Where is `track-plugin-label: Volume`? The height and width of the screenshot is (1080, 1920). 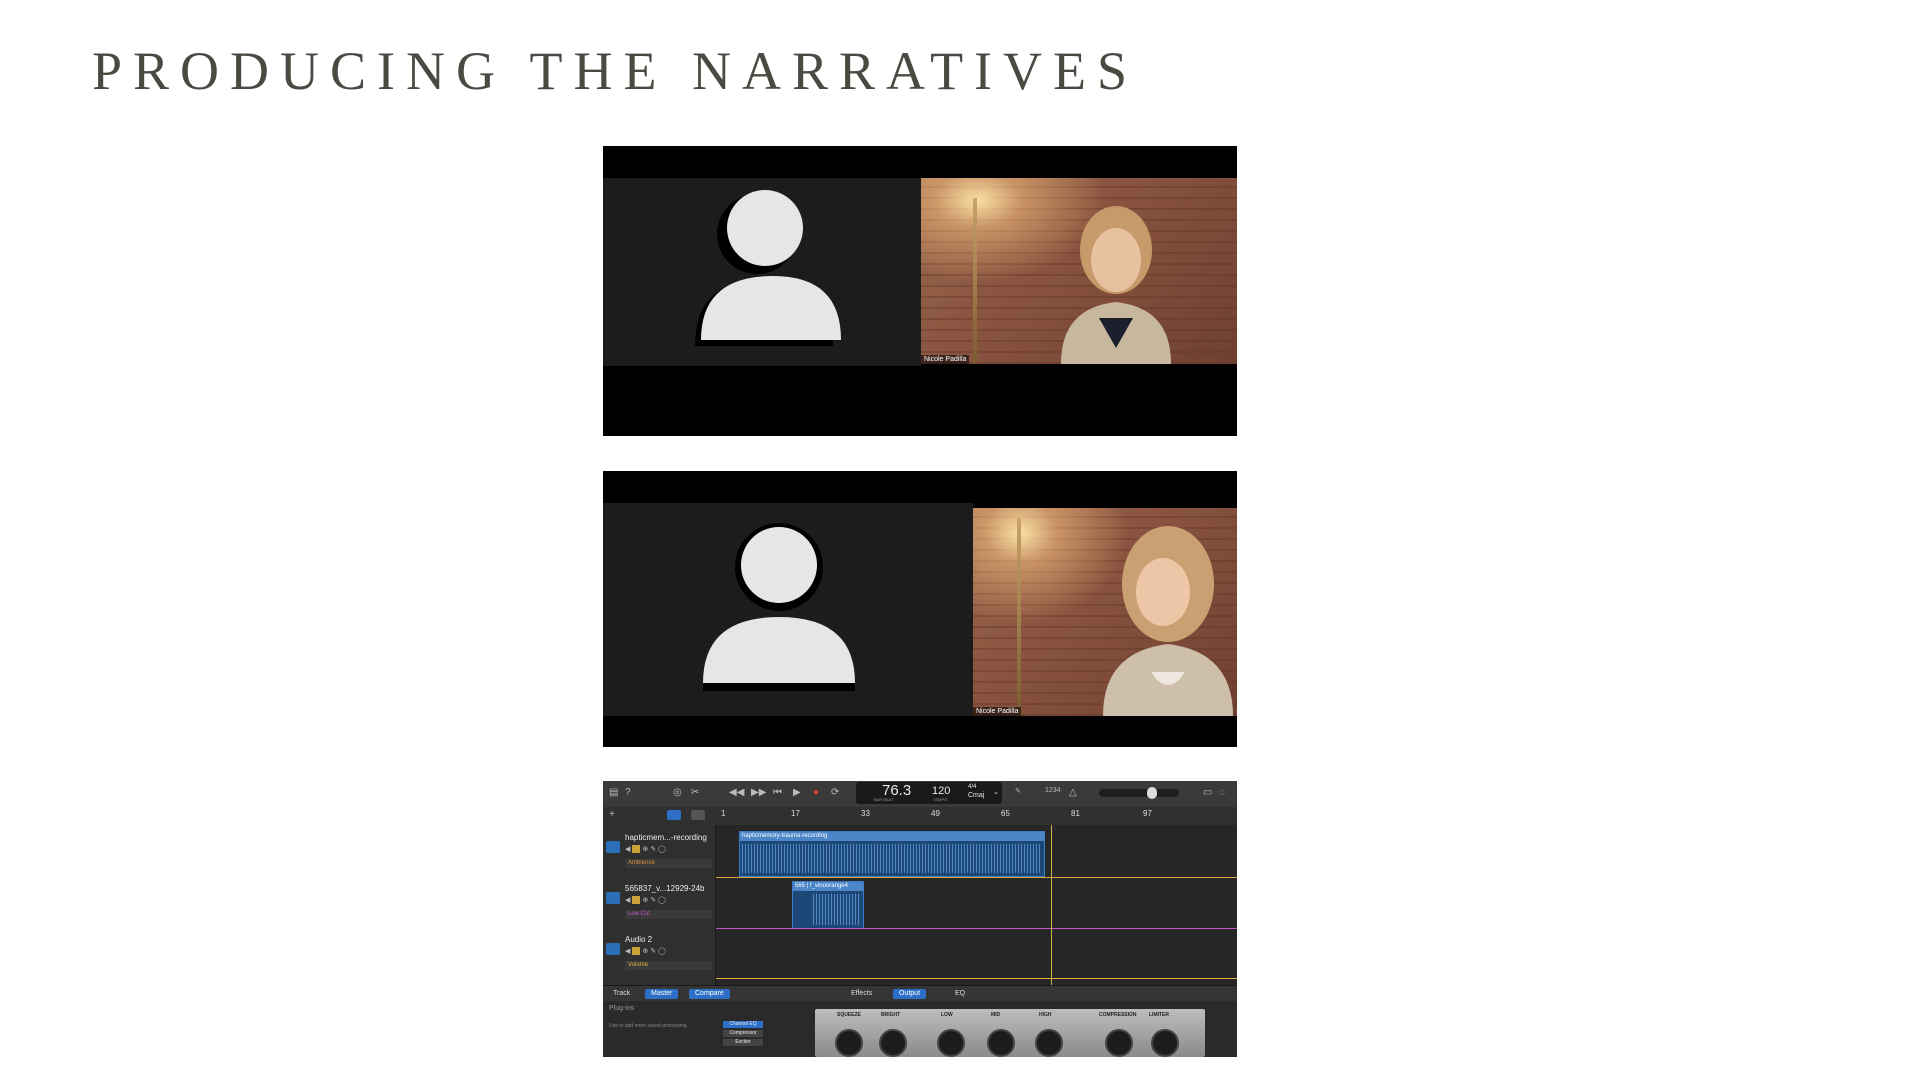 track-plugin-label: Volume is located at coordinates (668, 965).